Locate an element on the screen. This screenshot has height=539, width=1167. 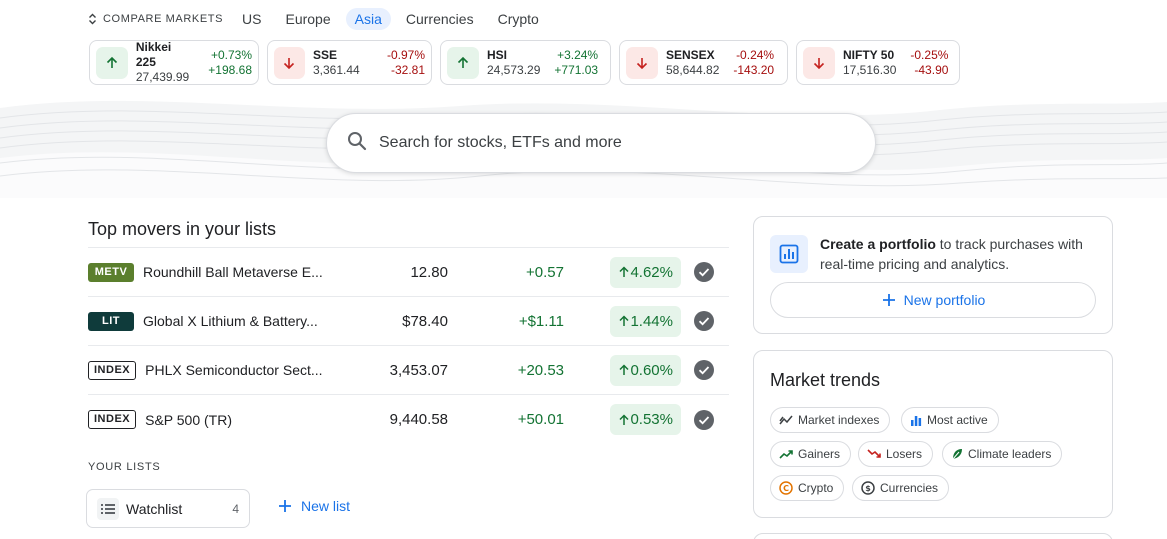
percent-change-value: 1.44% is located at coordinates (651, 321).